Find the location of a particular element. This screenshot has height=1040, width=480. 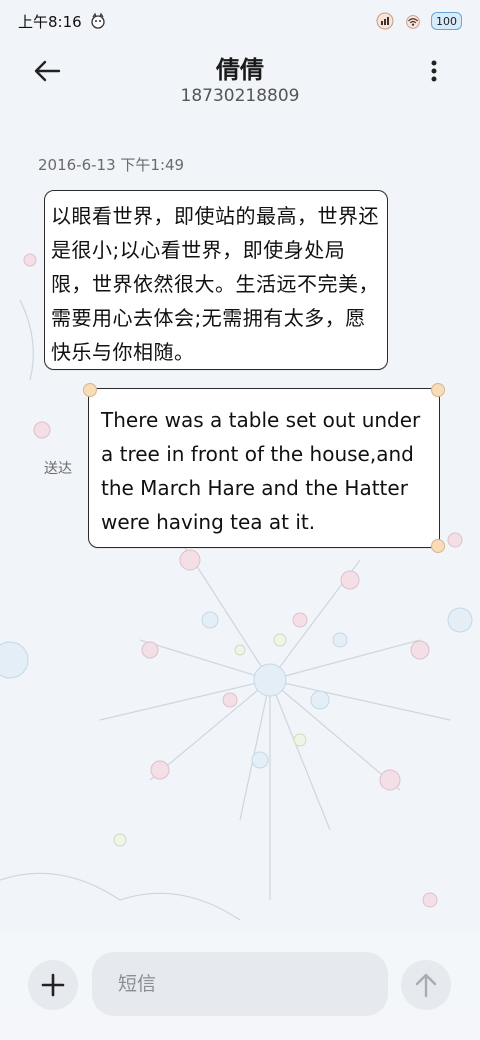

status-time: 上午8:16 is located at coordinates (50, 21).